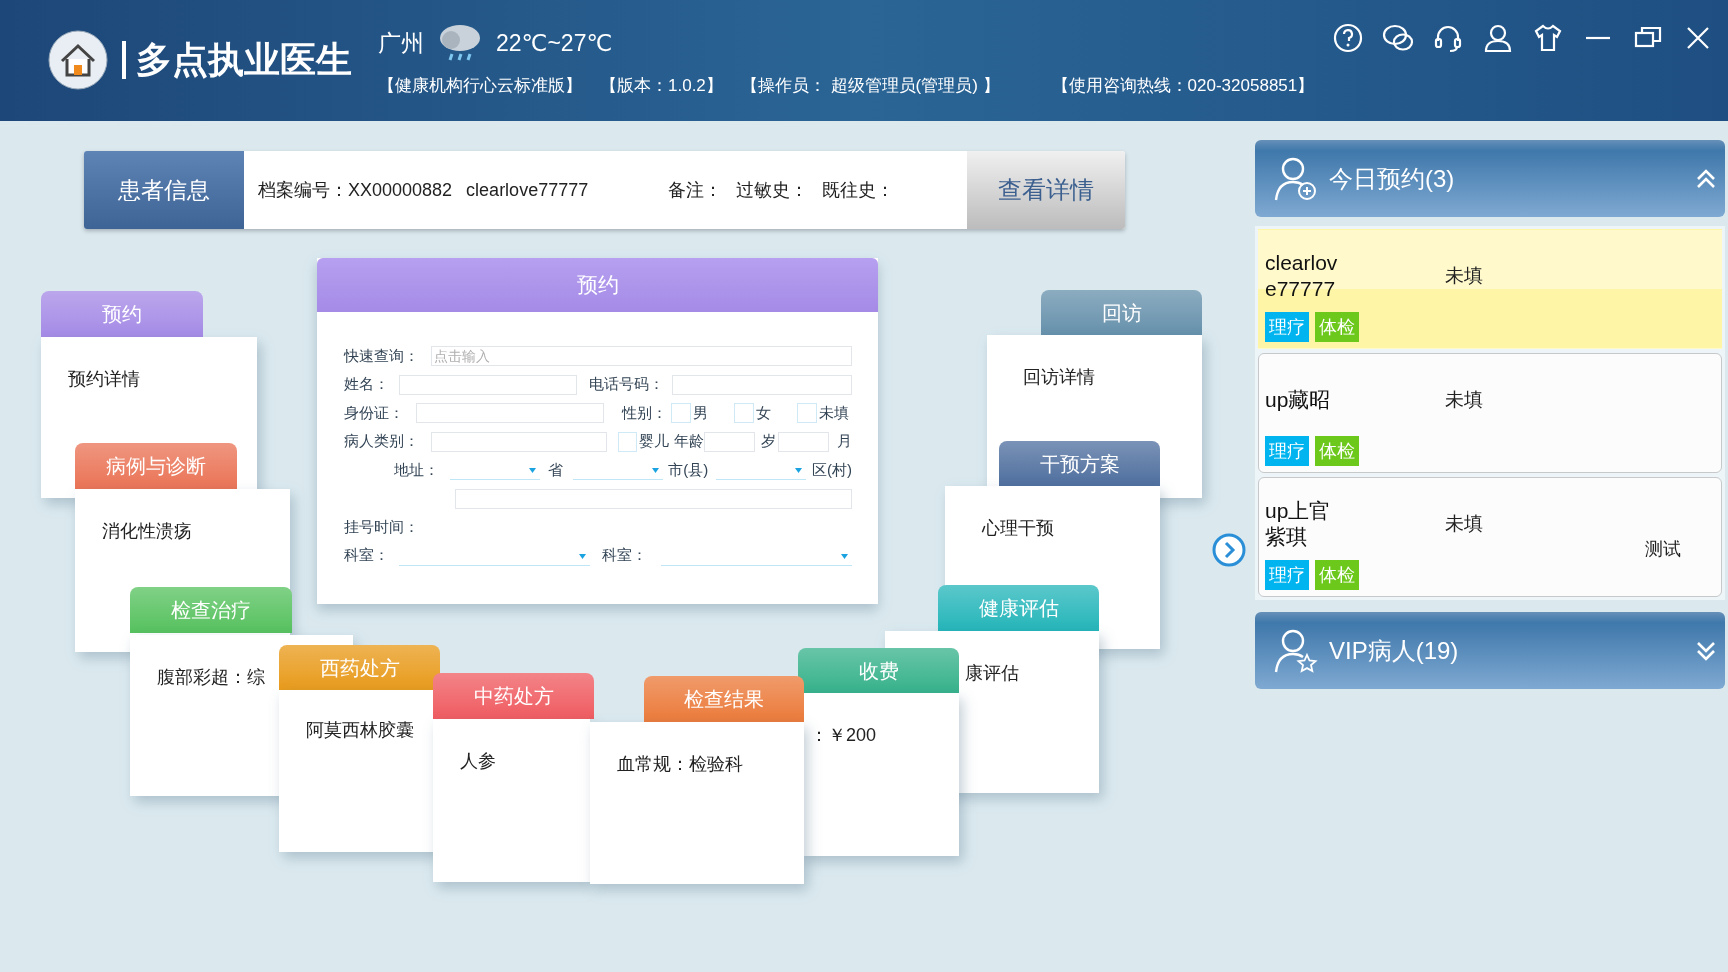 This screenshot has height=972, width=1728. Describe the element at coordinates (401, 43) in the screenshot. I see `city-name: 广州` at that location.